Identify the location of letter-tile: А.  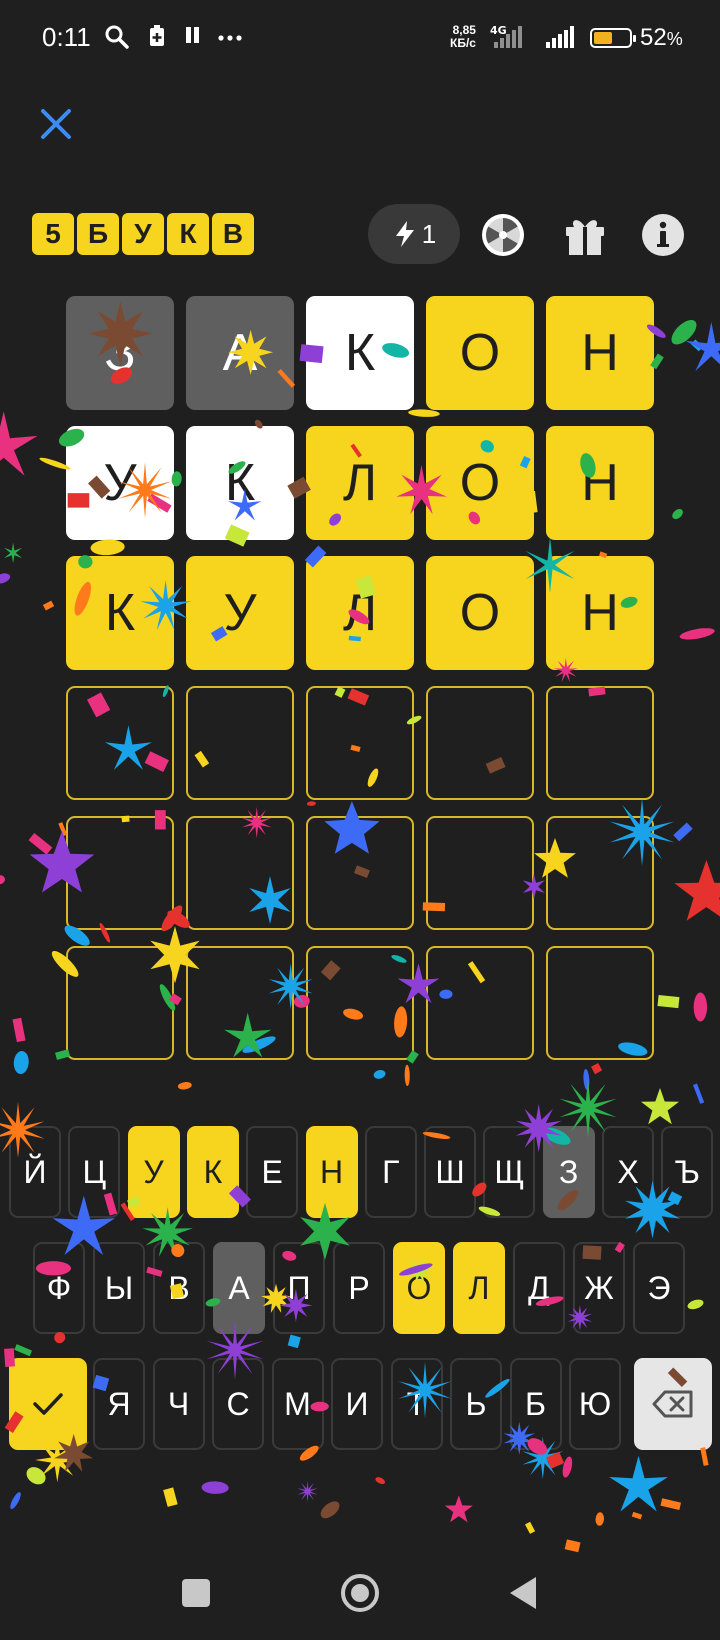
(240, 353).